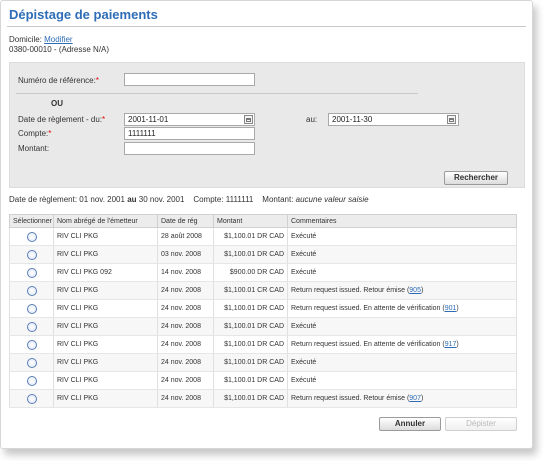 Image resolution: width=549 pixels, height=461 pixels. Describe the element at coordinates (58, 80) in the screenshot. I see `reference-label: Numéro de référence:*` at that location.